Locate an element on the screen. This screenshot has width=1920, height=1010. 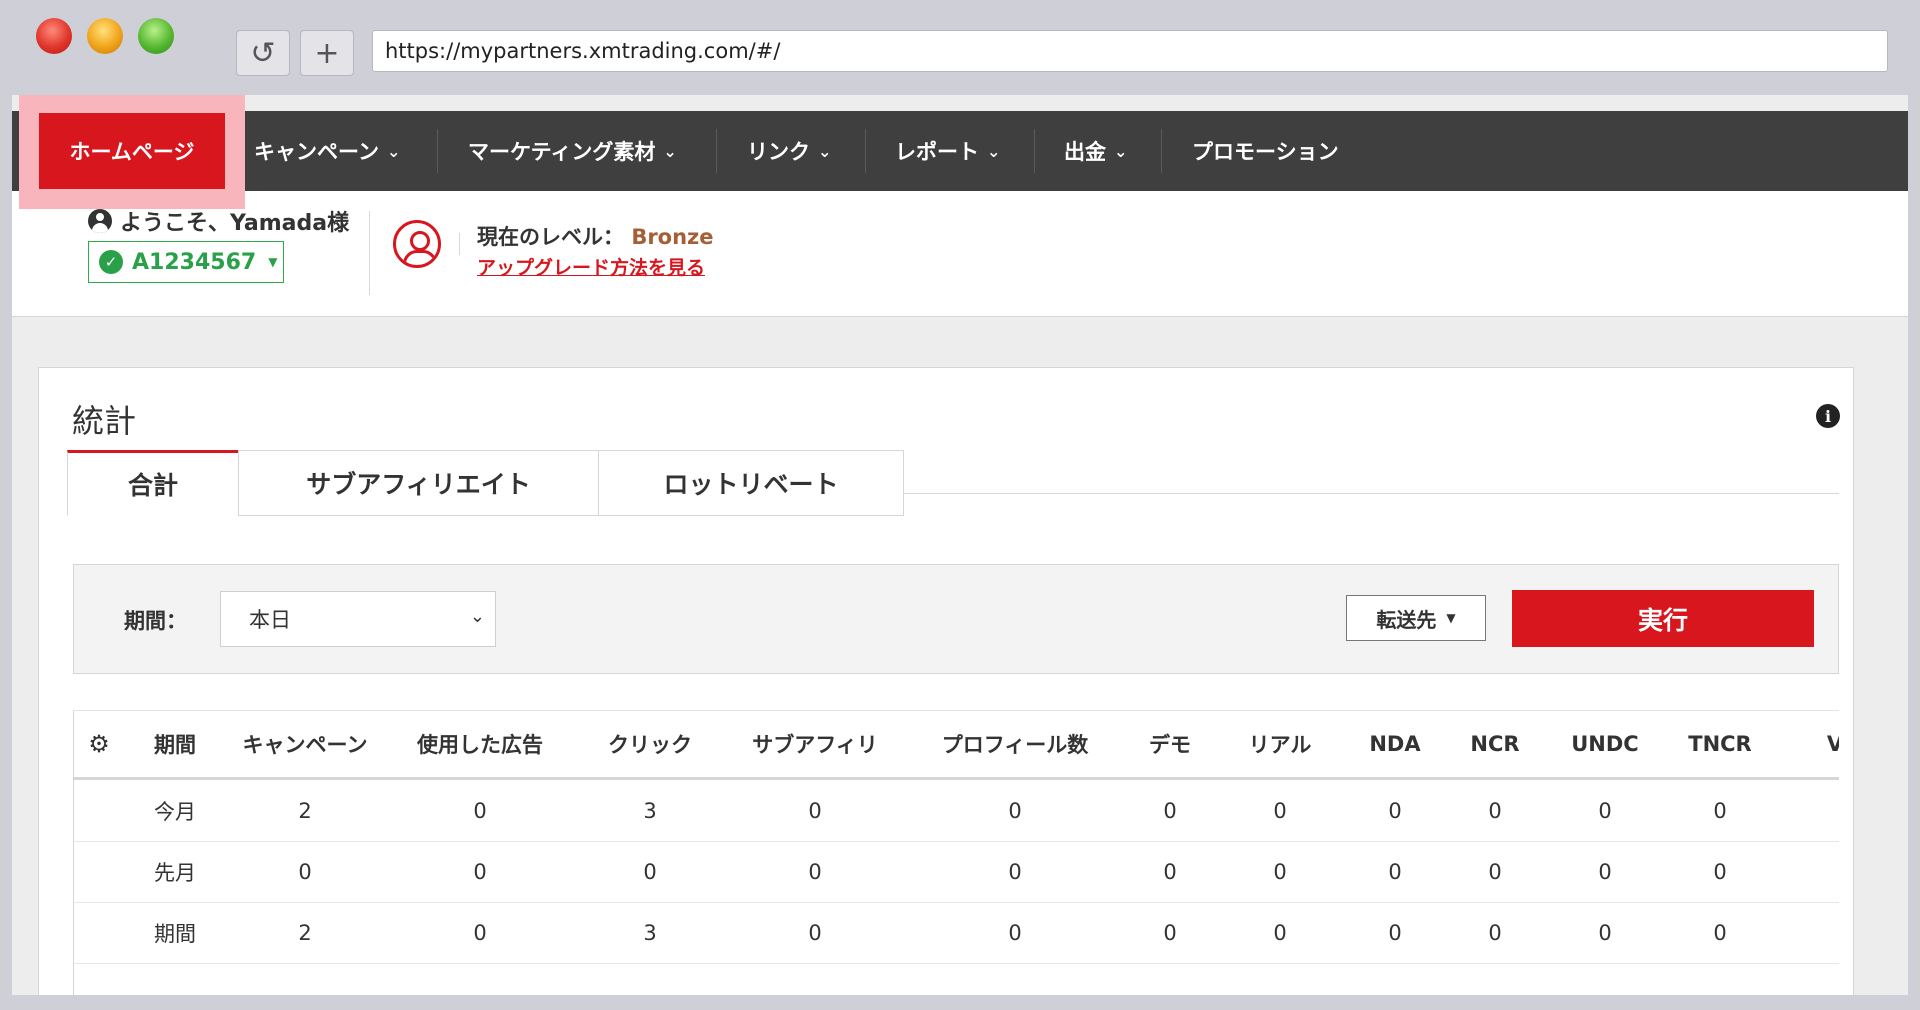
forward-to-button: 転送先 ▼ is located at coordinates (1416, 618).